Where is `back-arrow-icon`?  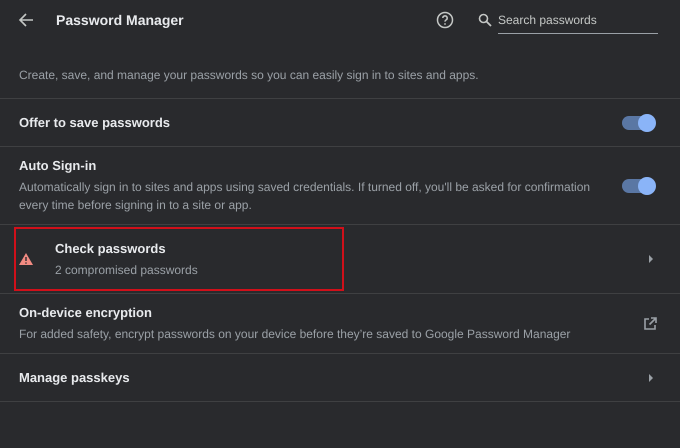 back-arrow-icon is located at coordinates (26, 20).